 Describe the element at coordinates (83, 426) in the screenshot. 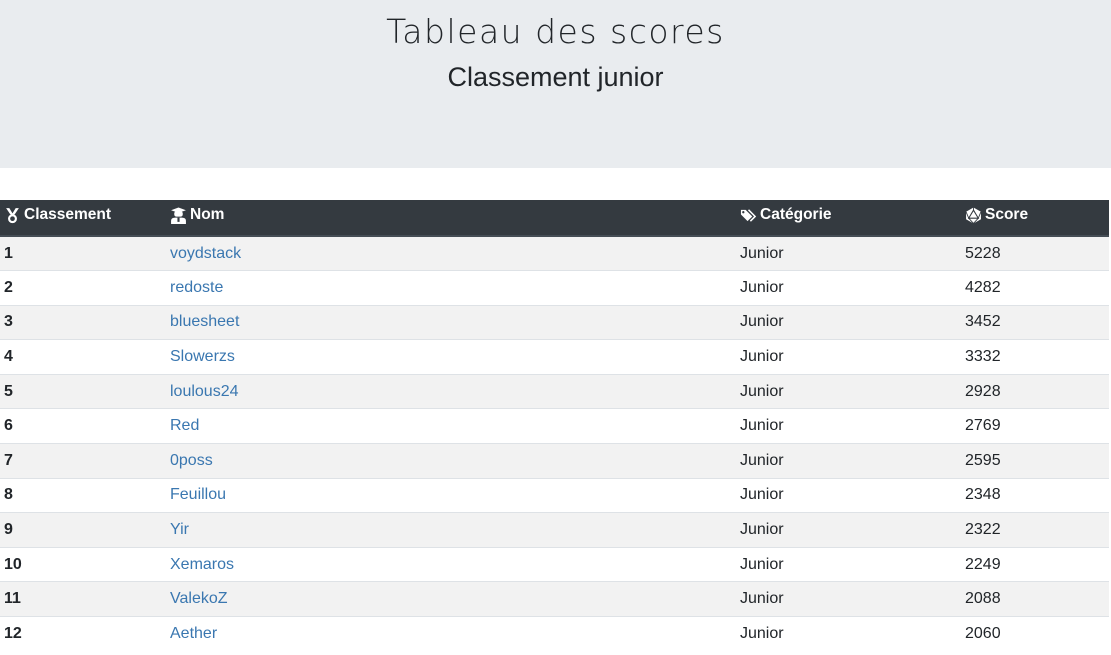

I see `rank-cell: 6` at that location.